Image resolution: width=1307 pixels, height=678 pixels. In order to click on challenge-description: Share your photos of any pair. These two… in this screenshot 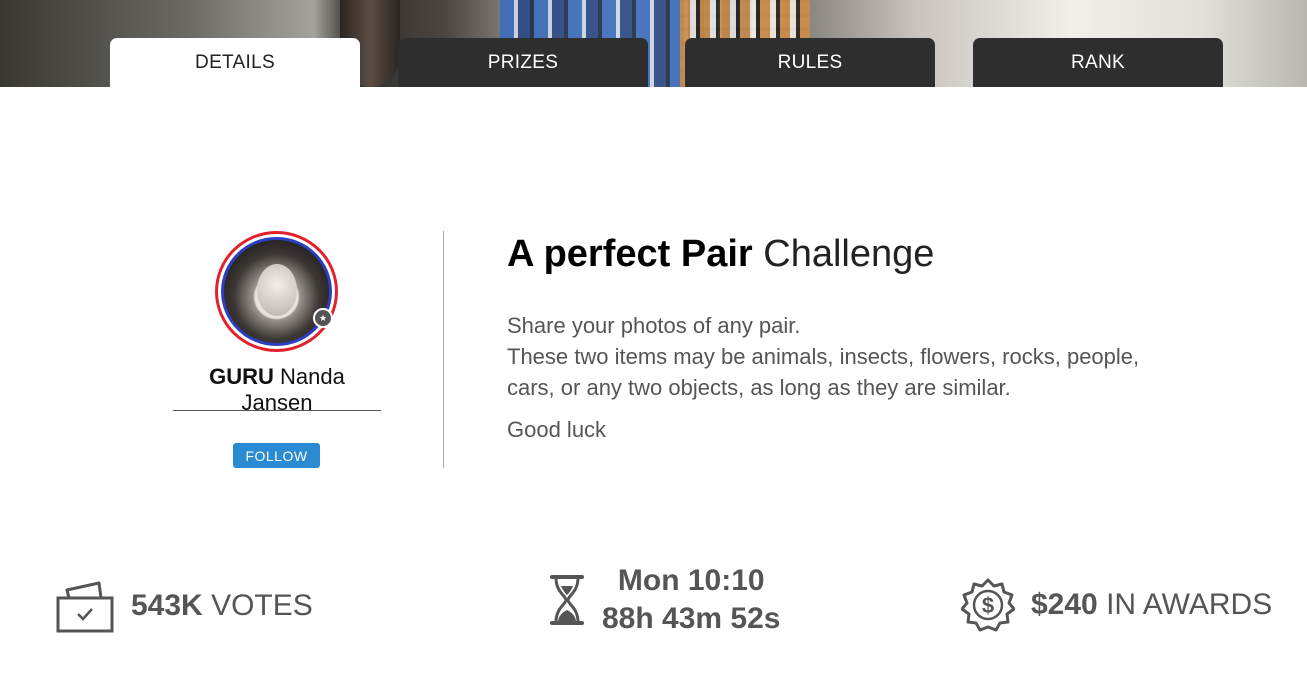, I will do `click(847, 356)`.